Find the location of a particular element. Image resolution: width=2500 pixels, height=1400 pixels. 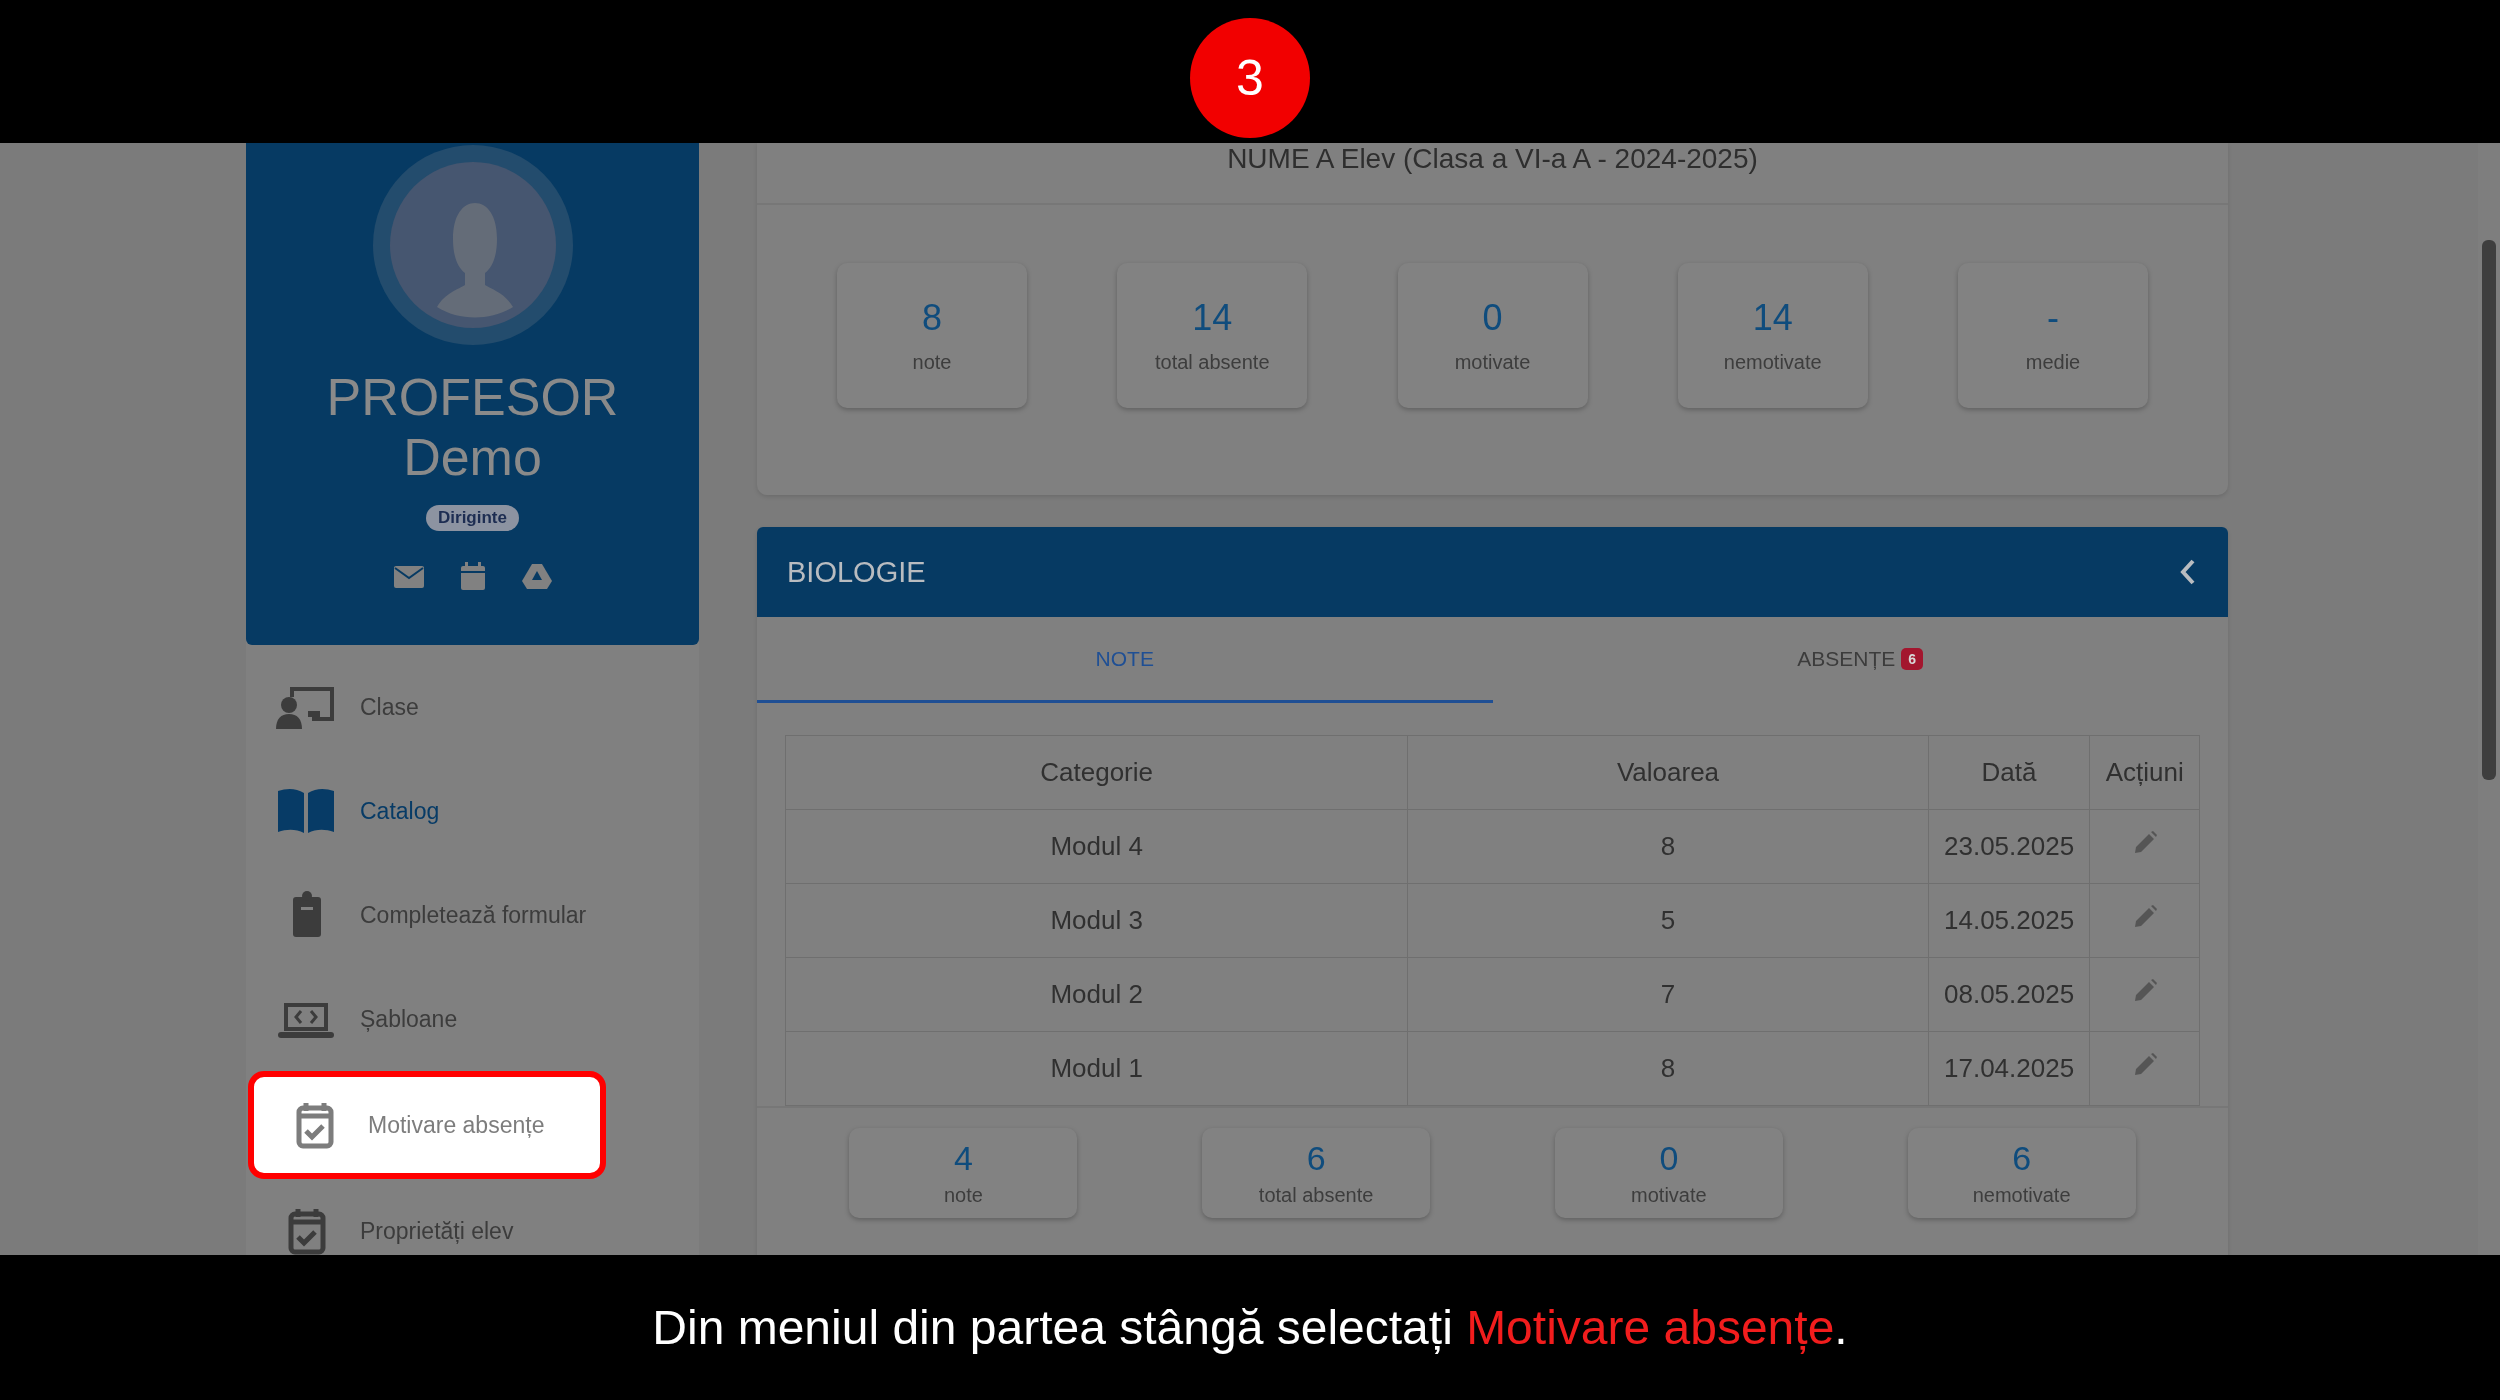

student-title: NUME A Elev (Clasa a VI-a A - 2024-2025) is located at coordinates (1492, 158).